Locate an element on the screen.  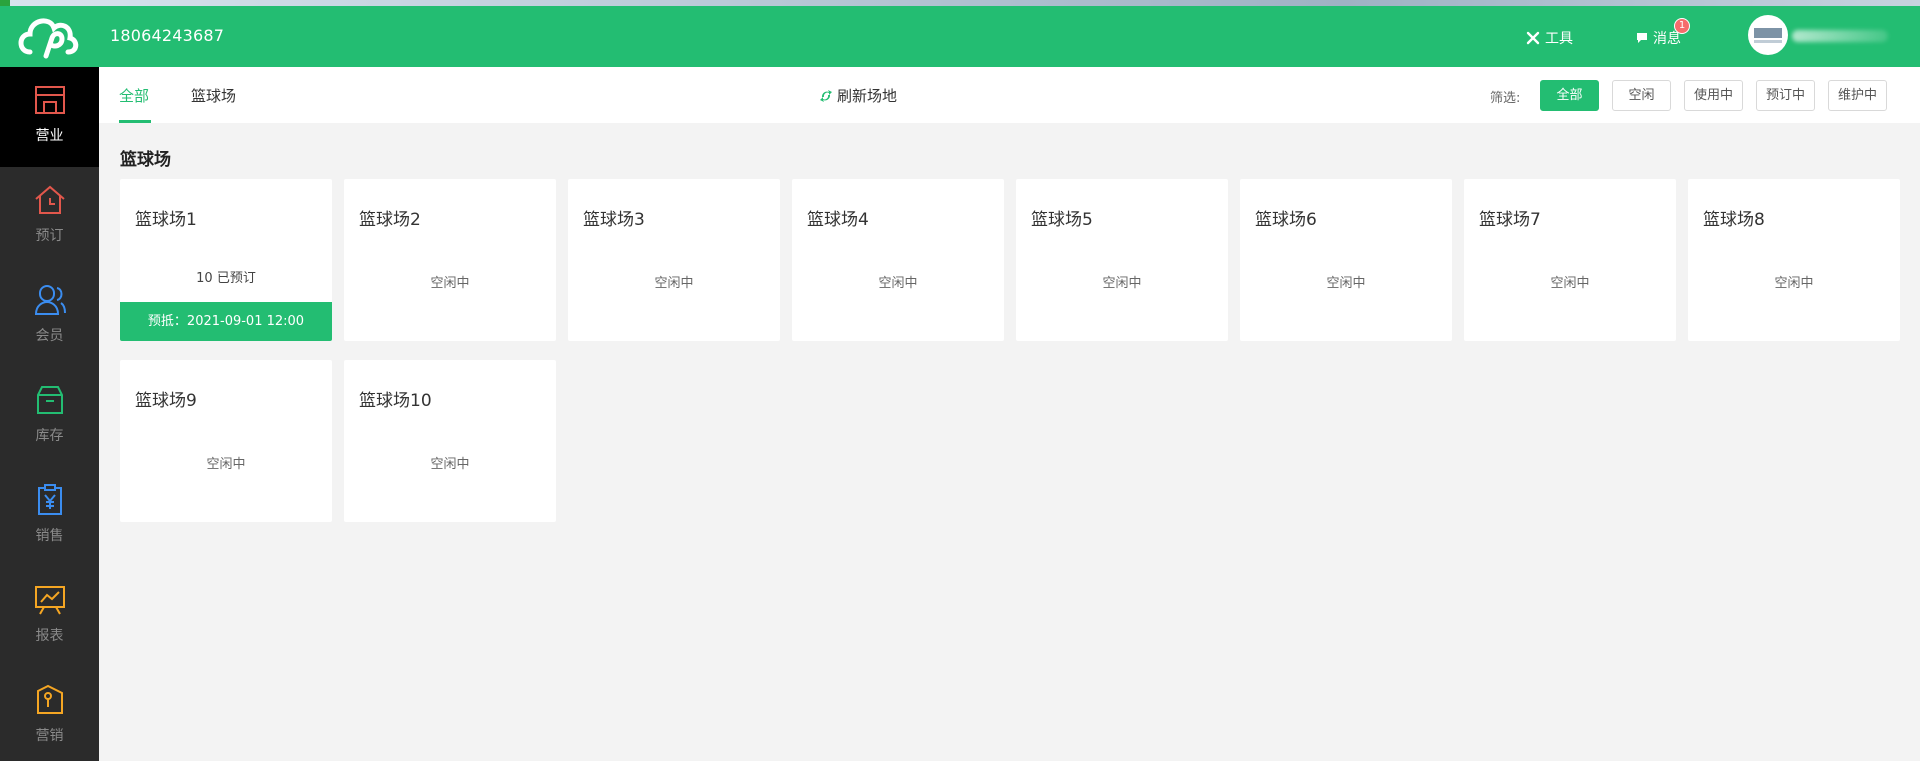
refresh-courts-button: 刷新场地 is located at coordinates (858, 95).